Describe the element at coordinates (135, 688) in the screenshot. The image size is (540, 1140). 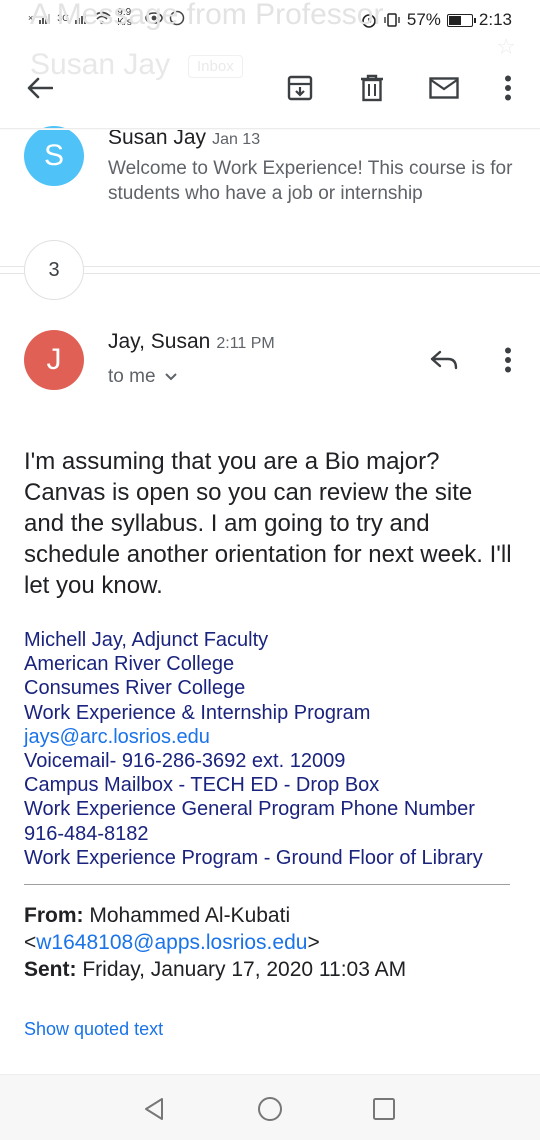
I see `signature-college: Consumes River College` at that location.